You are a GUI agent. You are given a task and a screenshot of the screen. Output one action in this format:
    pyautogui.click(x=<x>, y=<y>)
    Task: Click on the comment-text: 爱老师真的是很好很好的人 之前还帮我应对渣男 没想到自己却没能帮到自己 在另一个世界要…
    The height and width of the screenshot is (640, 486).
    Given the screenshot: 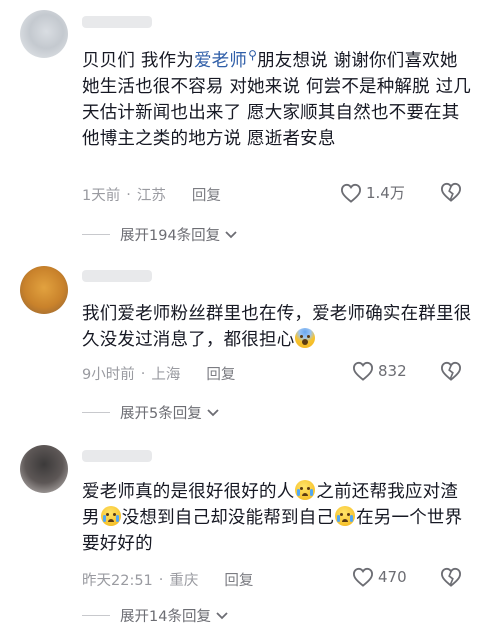 What is the action you would take?
    pyautogui.click(x=278, y=518)
    